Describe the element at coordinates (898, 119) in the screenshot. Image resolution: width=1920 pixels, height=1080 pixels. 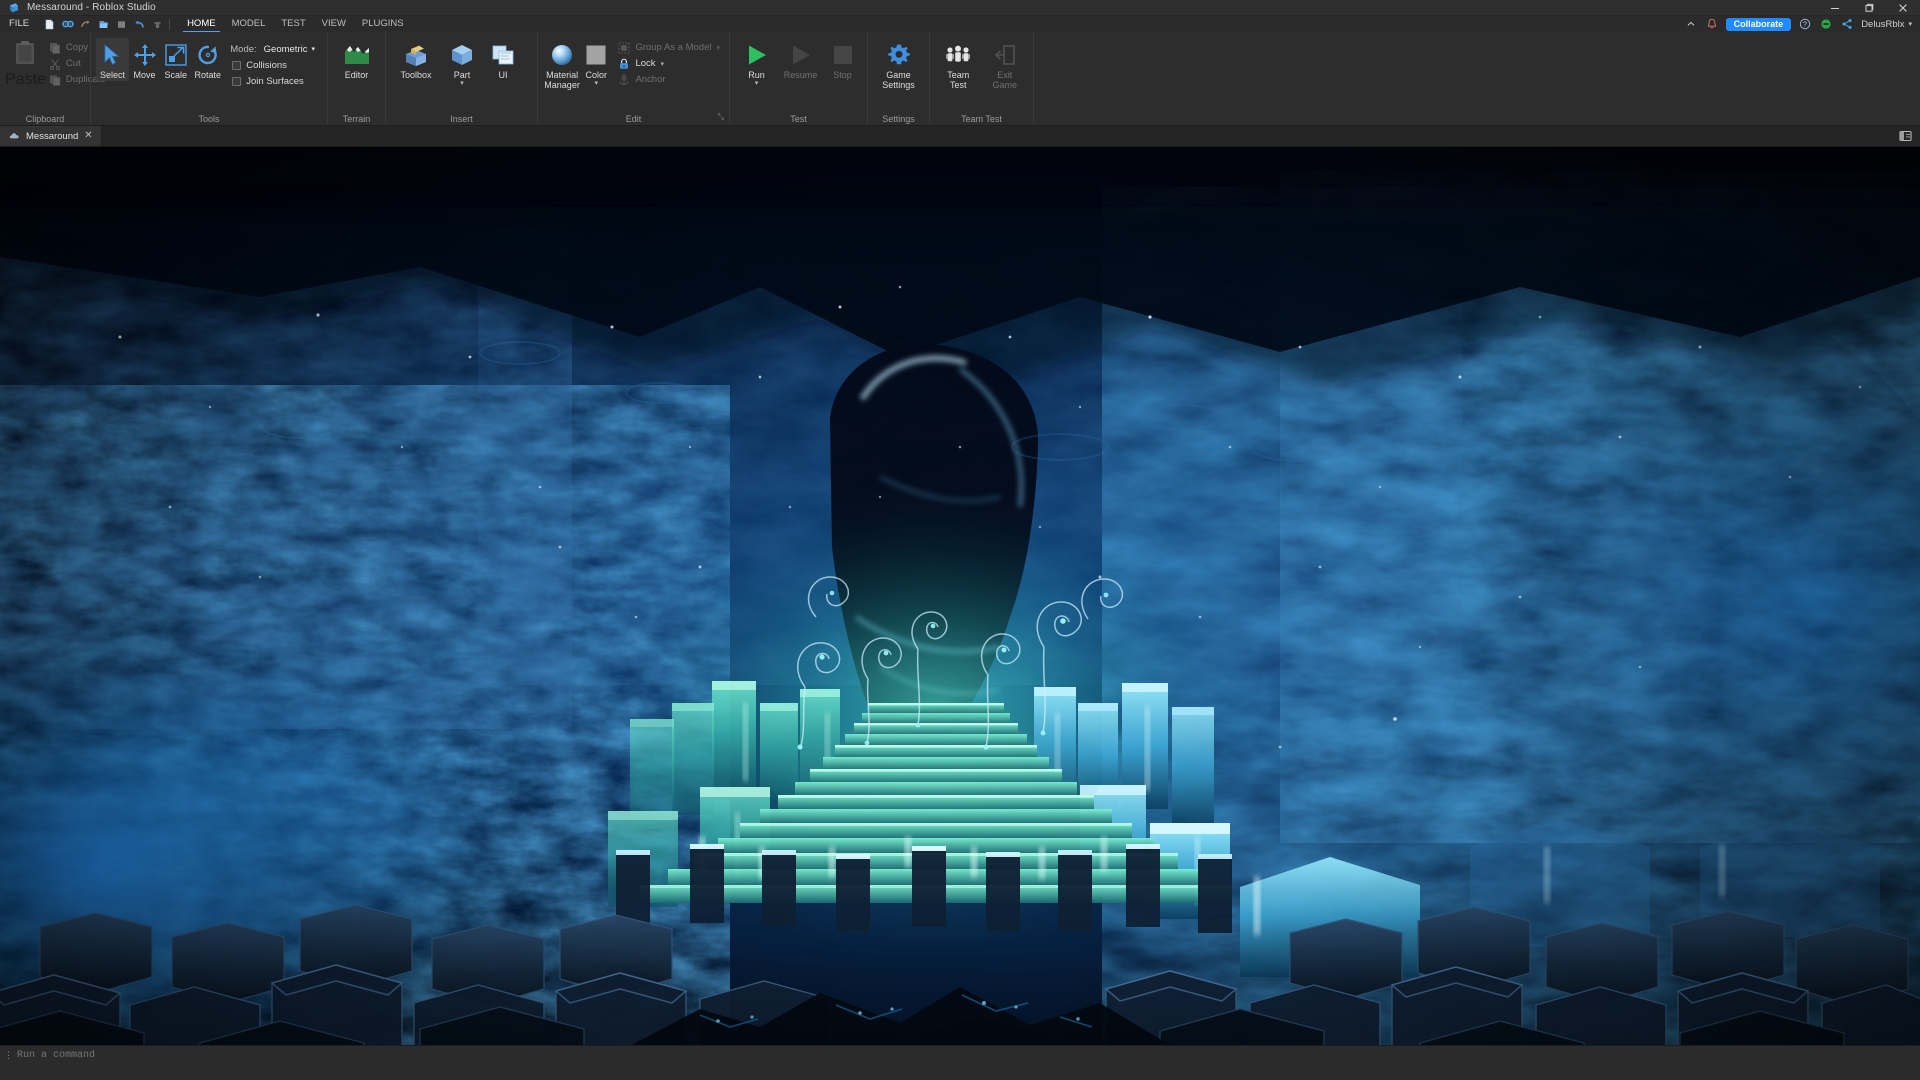
I see `group-label-settings: Settings` at that location.